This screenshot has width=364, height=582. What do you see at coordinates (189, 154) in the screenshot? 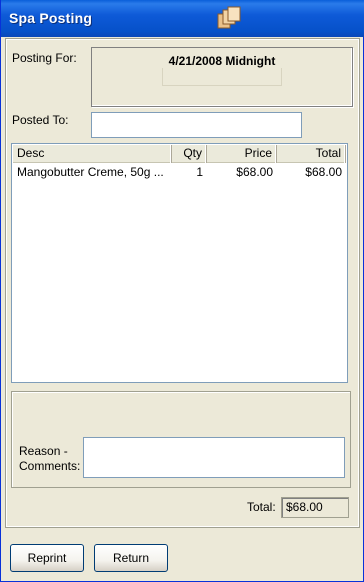
I see `column-header-qty: Qty` at bounding box center [189, 154].